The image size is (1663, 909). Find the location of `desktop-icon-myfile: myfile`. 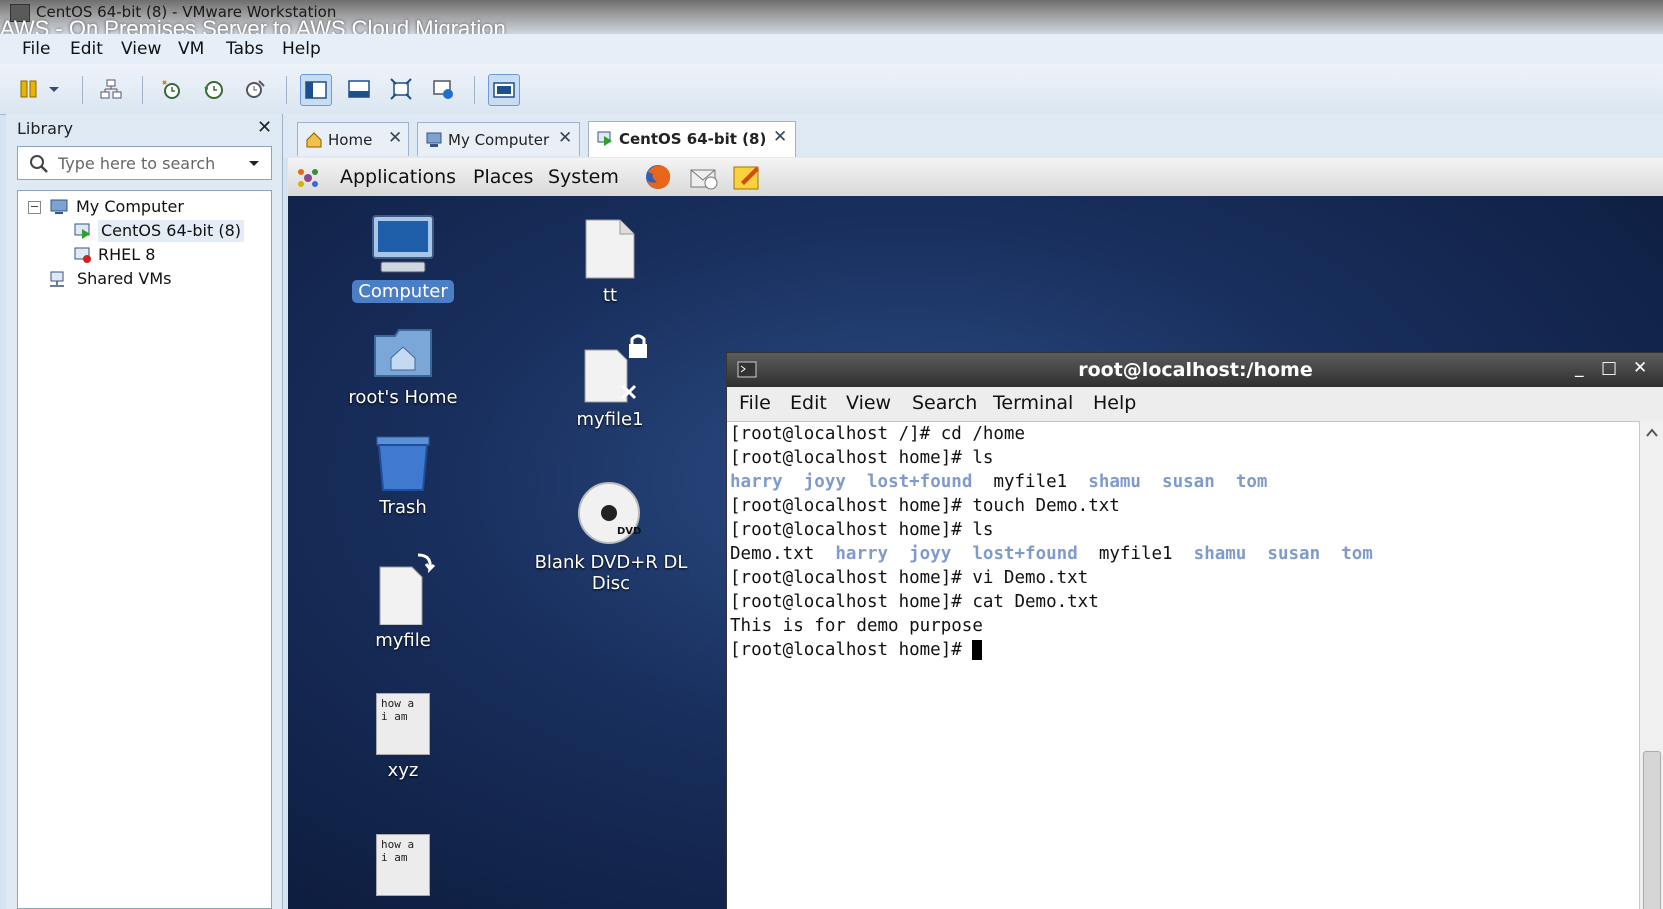

desktop-icon-myfile: myfile is located at coordinates (403, 601).